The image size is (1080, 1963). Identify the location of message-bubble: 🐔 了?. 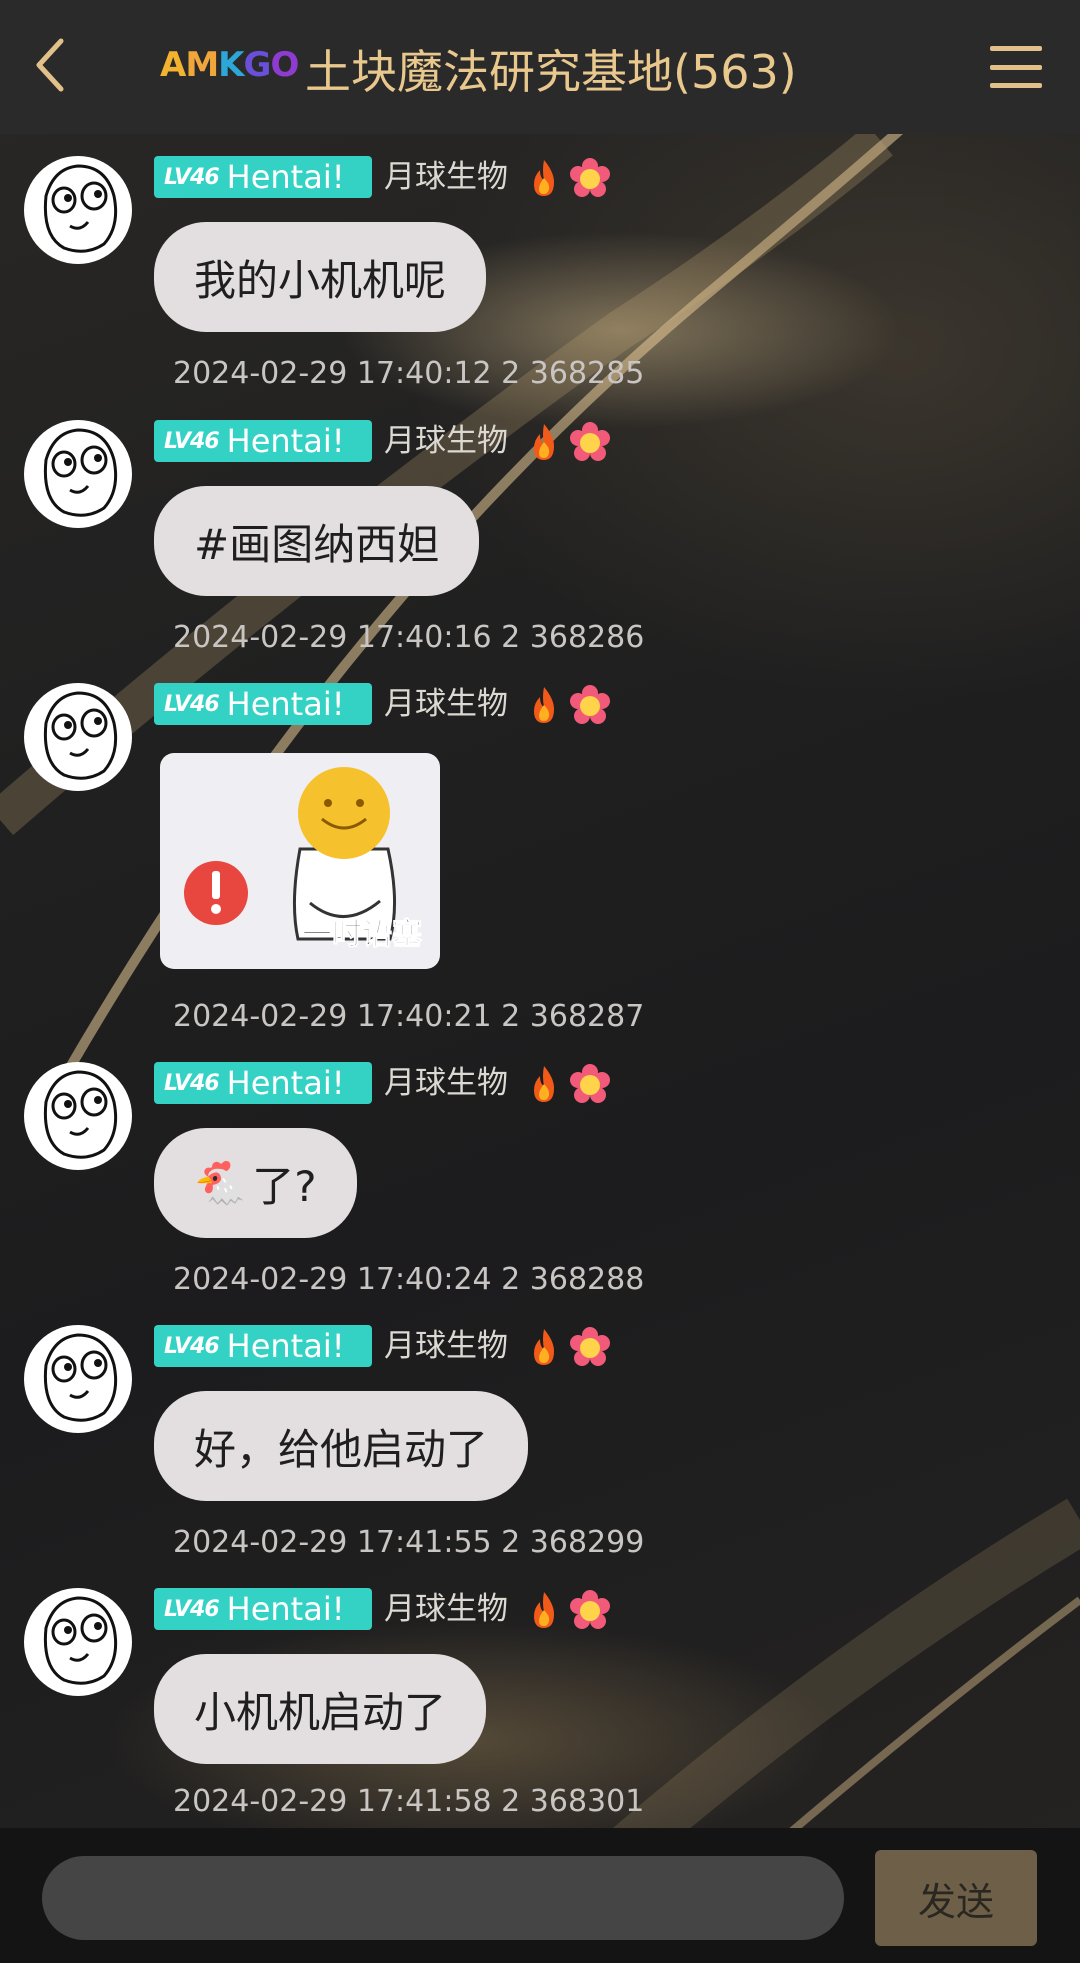
(255, 1183).